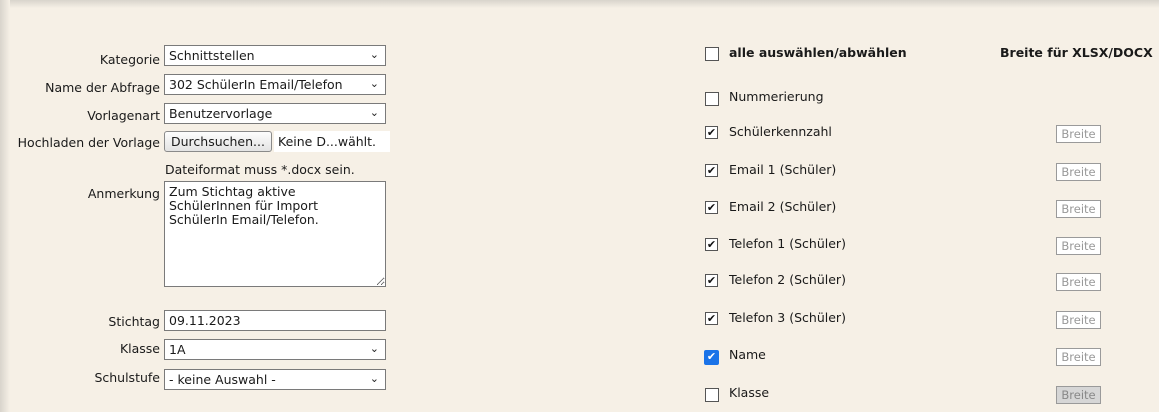  What do you see at coordinates (579, 4) in the screenshot?
I see `window-top-edge` at bounding box center [579, 4].